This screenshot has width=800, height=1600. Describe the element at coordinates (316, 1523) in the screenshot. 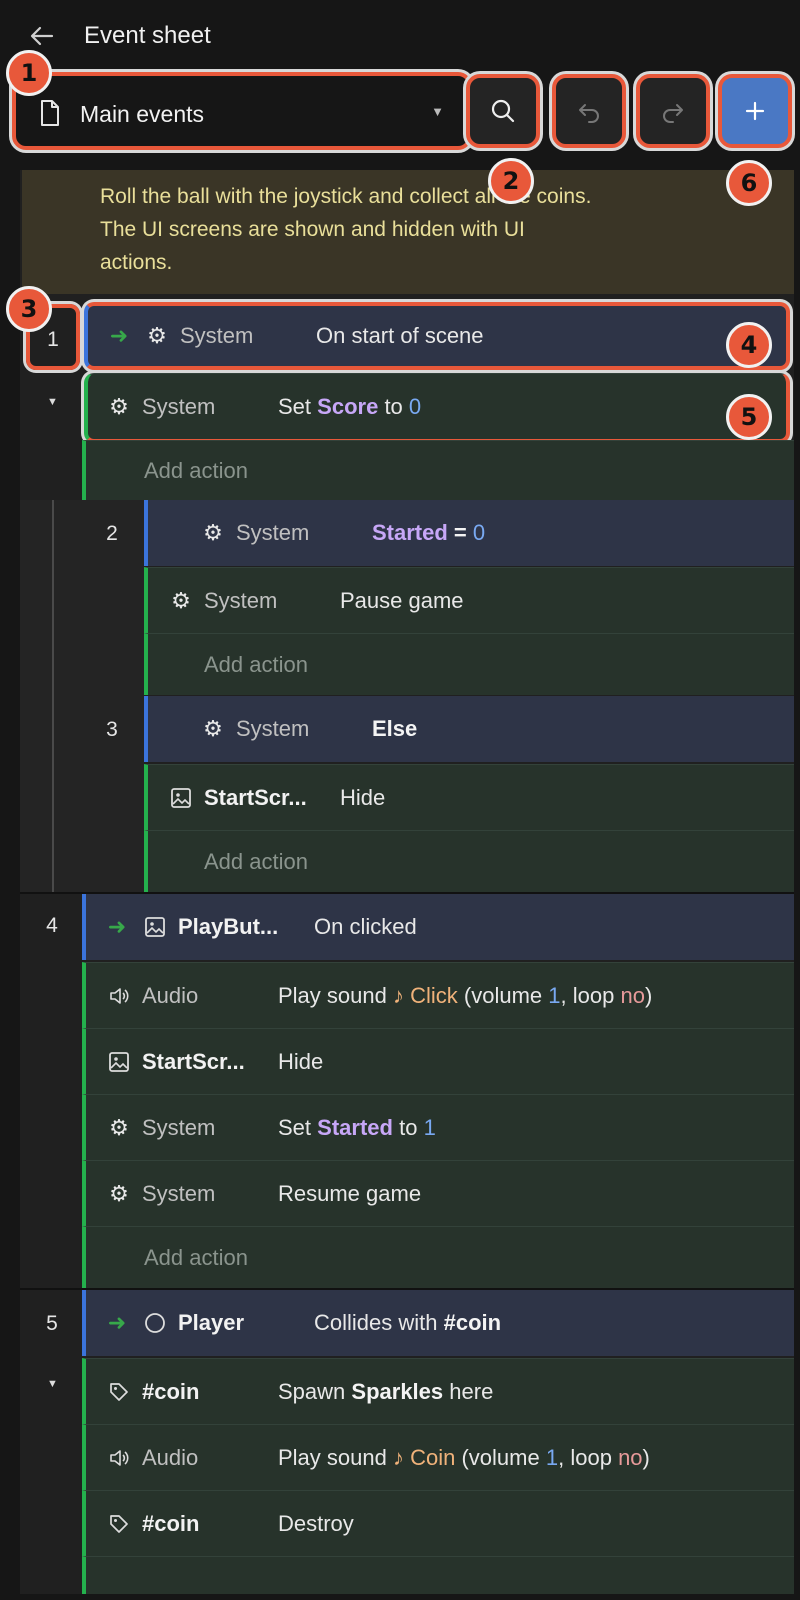

I see `action-text: Destroy` at that location.